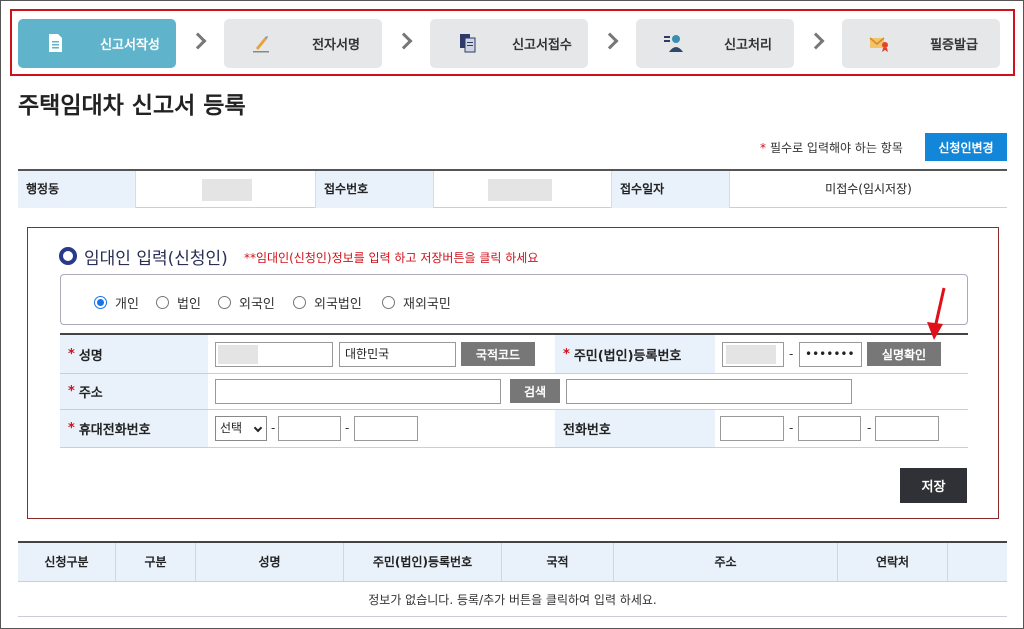 The image size is (1024, 629). I want to click on panel-title: 임대인 입력(신청인), so click(156, 259).